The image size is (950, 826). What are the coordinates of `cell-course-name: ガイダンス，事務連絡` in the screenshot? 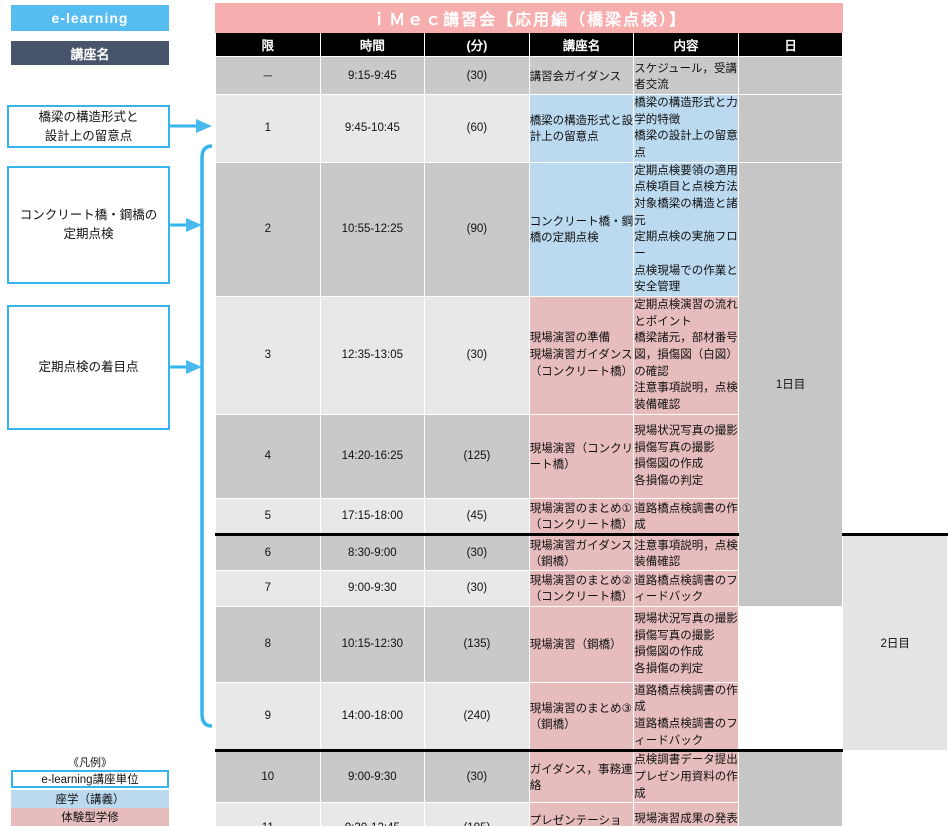 It's located at (581, 776).